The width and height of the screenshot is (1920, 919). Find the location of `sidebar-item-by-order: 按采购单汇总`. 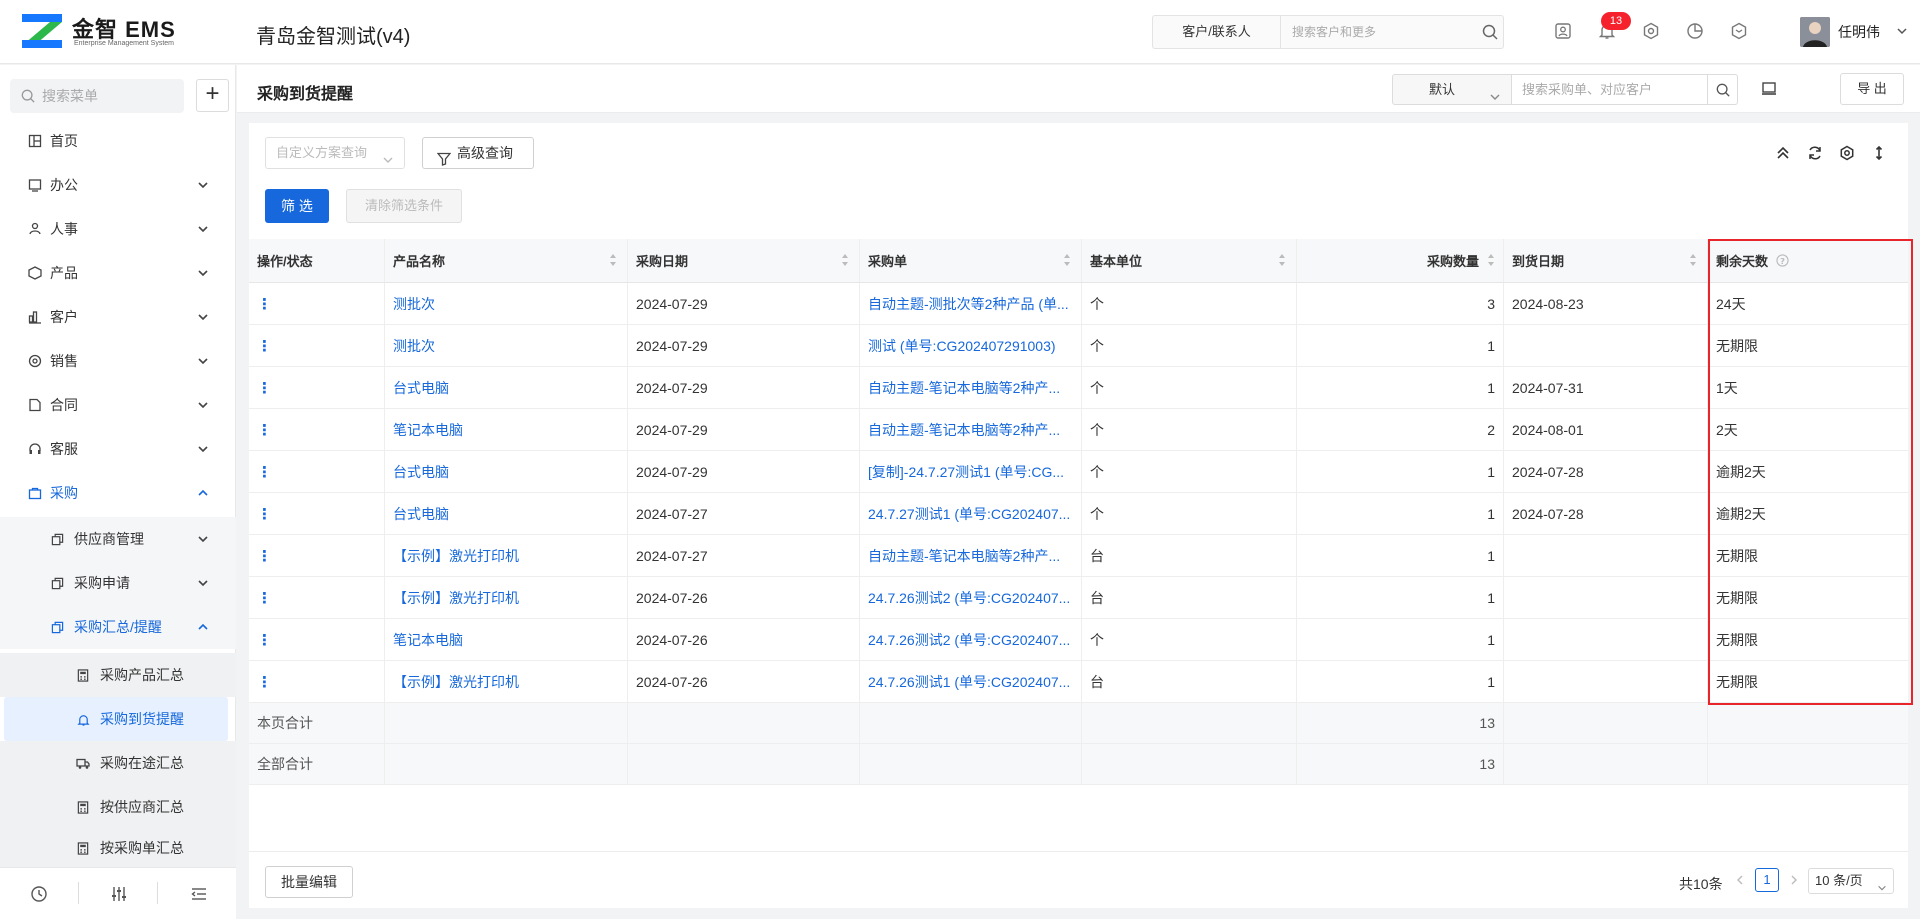

sidebar-item-by-order: 按采购单汇总 is located at coordinates (118, 848).